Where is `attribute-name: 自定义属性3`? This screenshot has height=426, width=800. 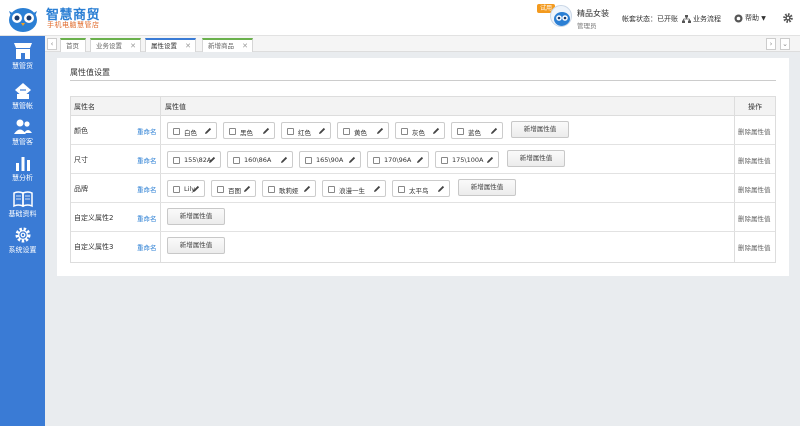 attribute-name: 自定义属性3 is located at coordinates (94, 247).